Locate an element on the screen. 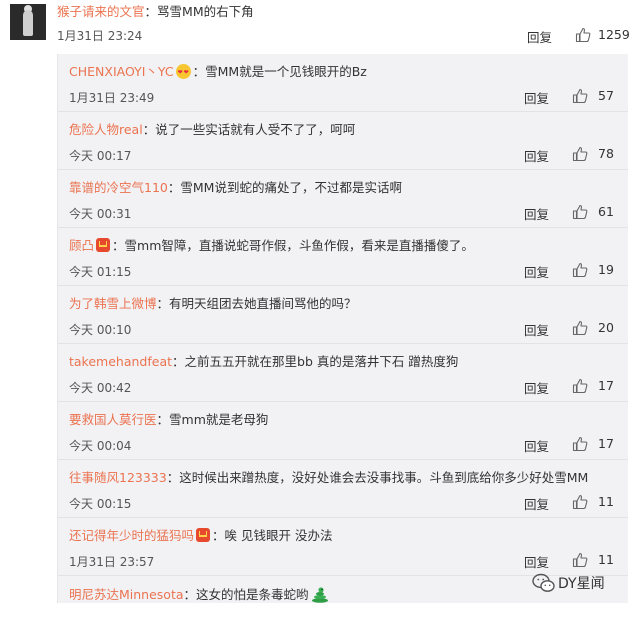  watermark-text: DY星闻 is located at coordinates (581, 584).